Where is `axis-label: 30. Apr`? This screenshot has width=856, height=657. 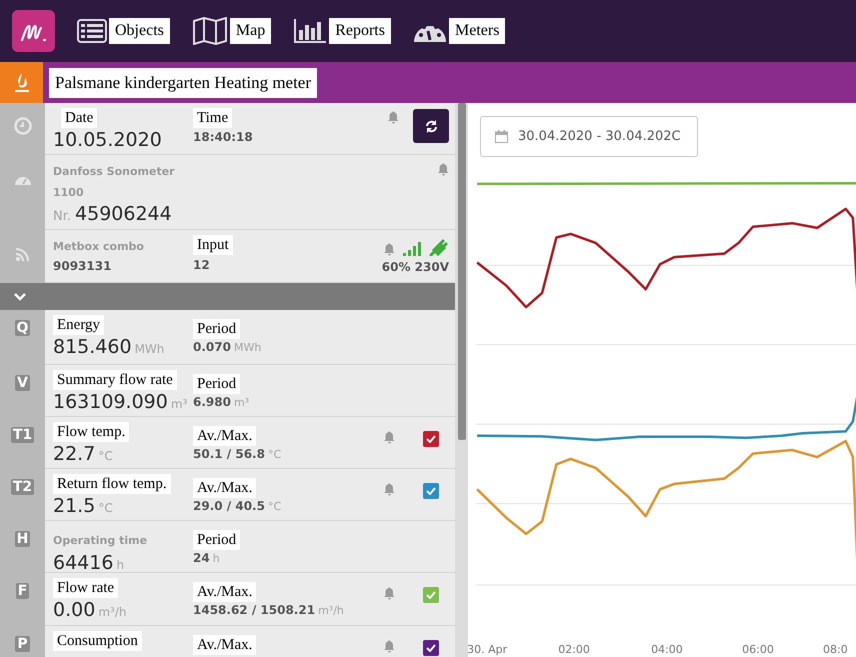 axis-label: 30. Apr is located at coordinates (488, 649).